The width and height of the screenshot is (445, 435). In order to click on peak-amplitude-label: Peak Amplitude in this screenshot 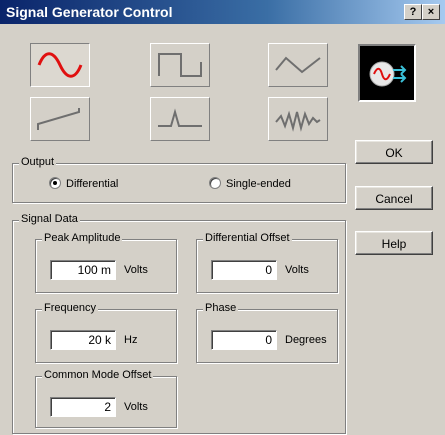, I will do `click(82, 238)`.